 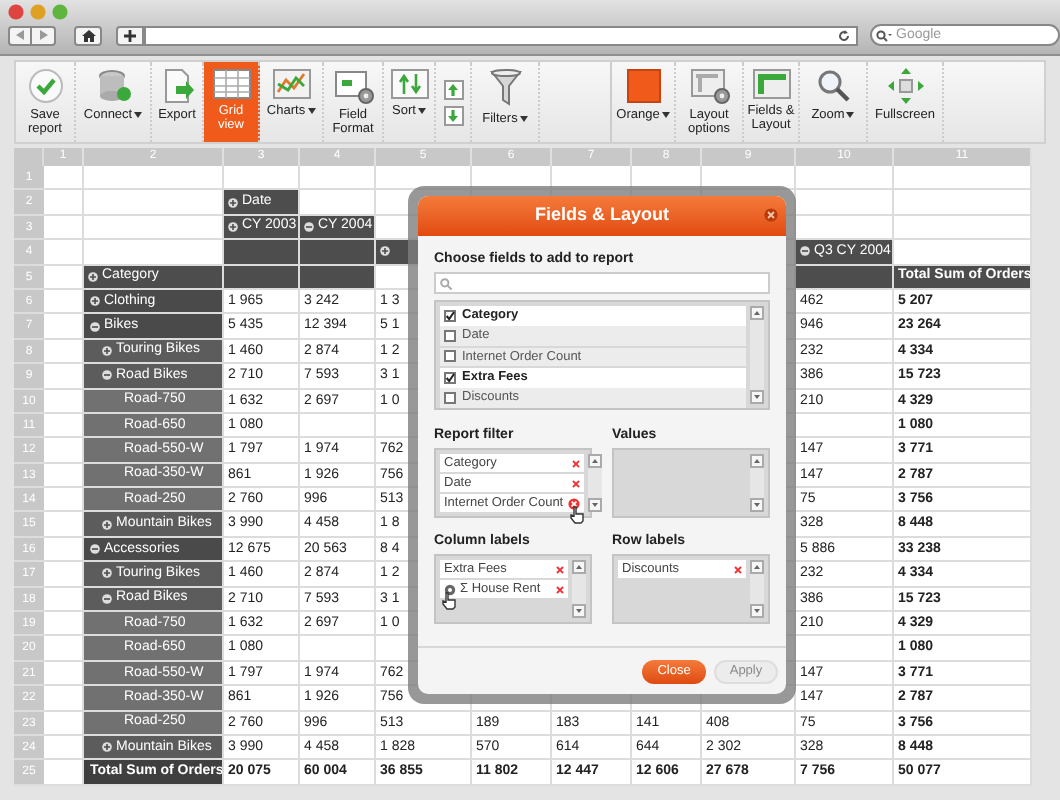 I want to click on home-button, so click(x=88, y=35).